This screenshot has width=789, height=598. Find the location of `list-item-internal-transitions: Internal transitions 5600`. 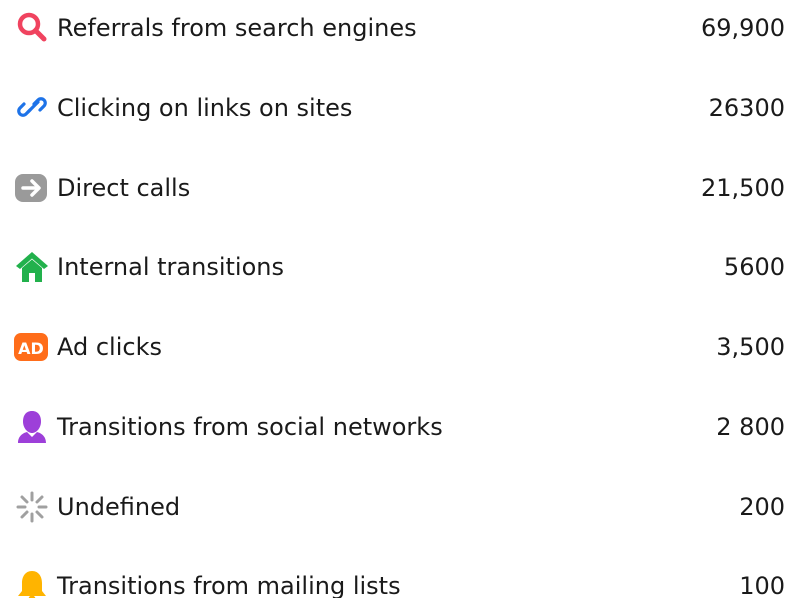

list-item-internal-transitions: Internal transitions 5600 is located at coordinates (394, 267).